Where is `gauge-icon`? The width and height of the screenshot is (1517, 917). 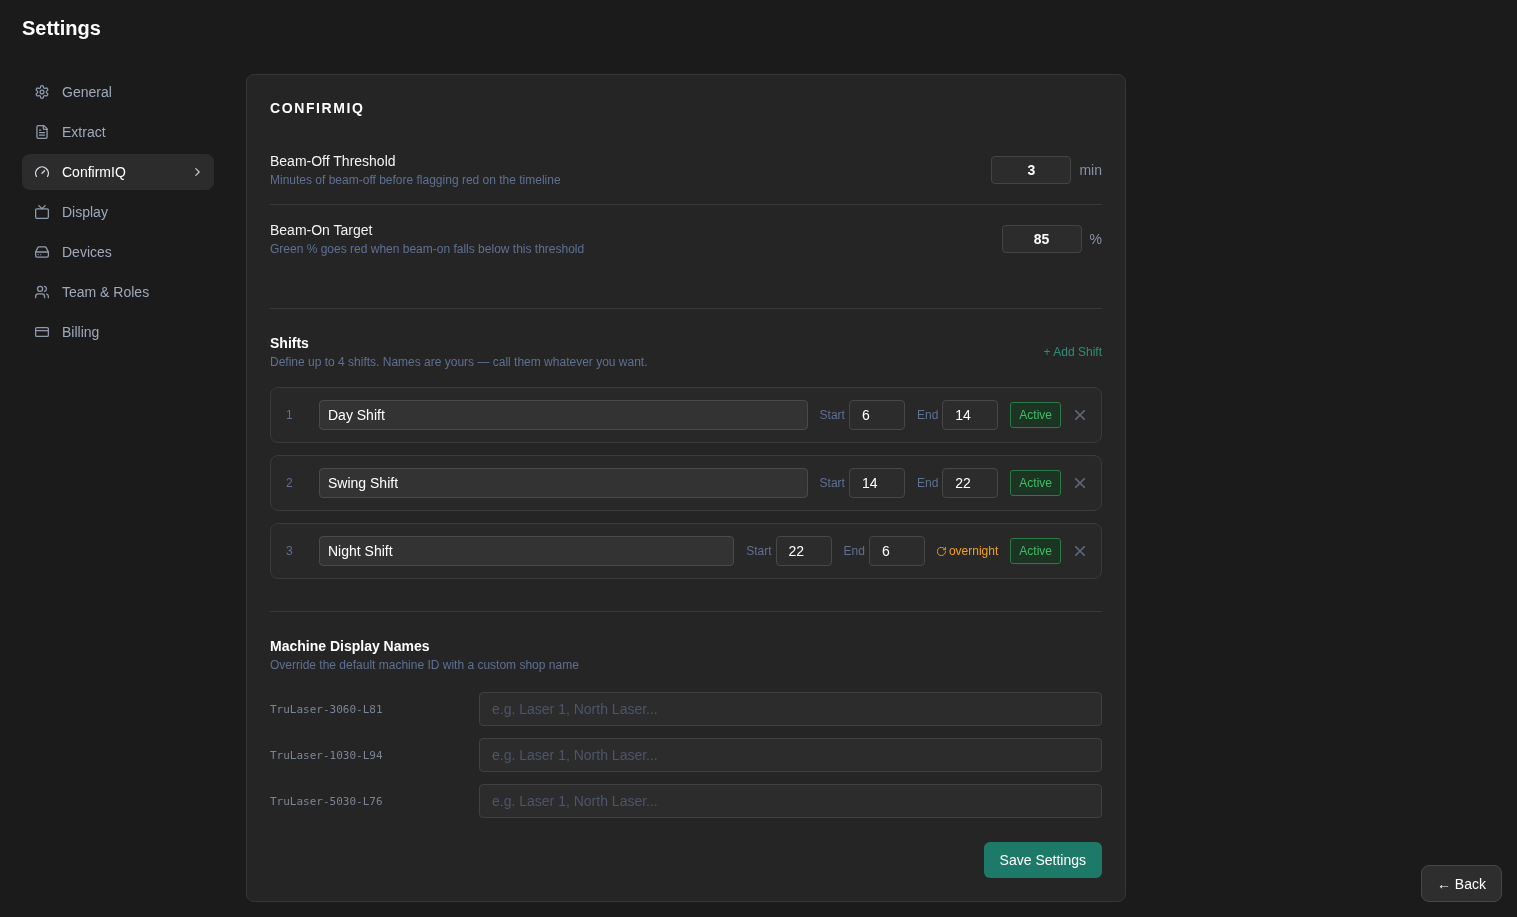
gauge-icon is located at coordinates (42, 172).